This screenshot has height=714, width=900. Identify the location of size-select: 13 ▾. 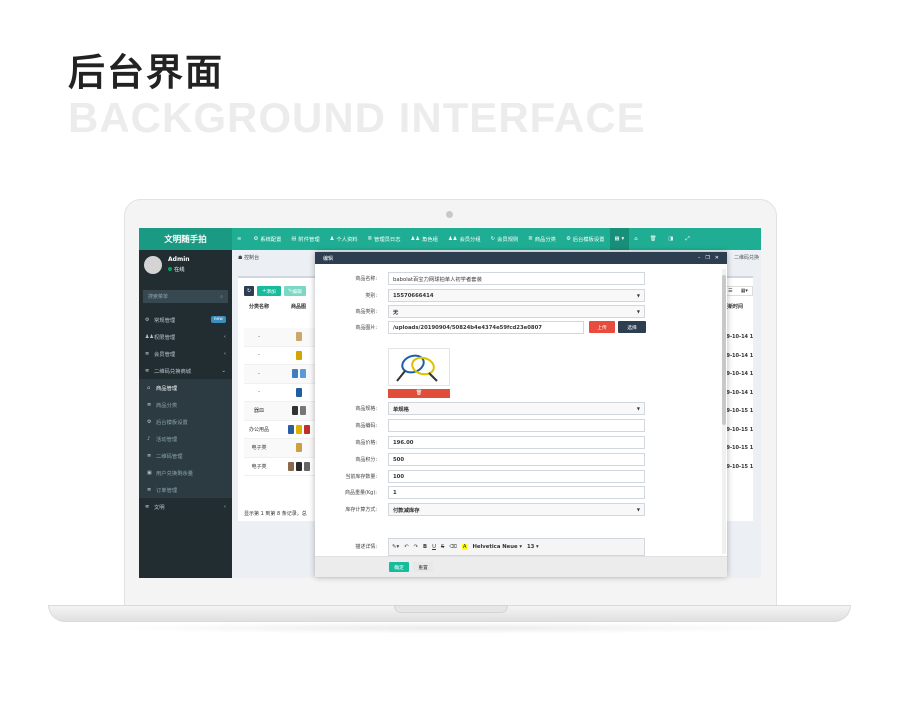
(533, 547).